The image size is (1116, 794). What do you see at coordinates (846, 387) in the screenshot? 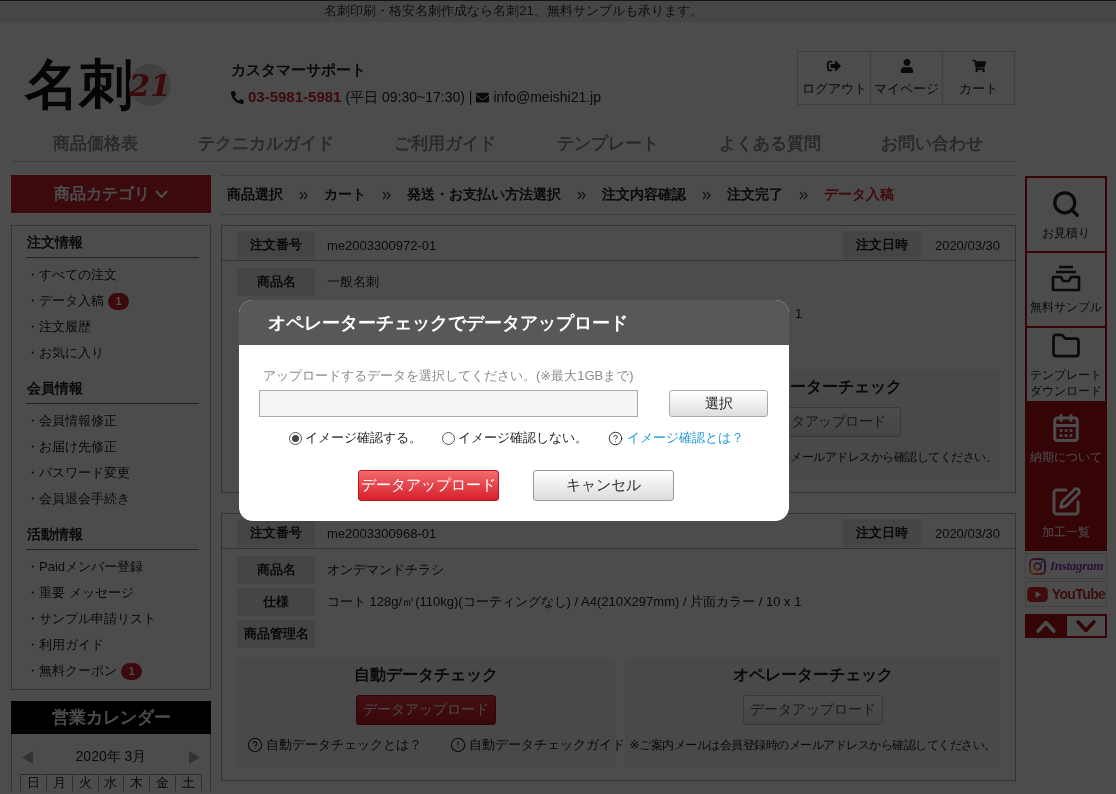
I see `check-title: ーターチェック` at bounding box center [846, 387].